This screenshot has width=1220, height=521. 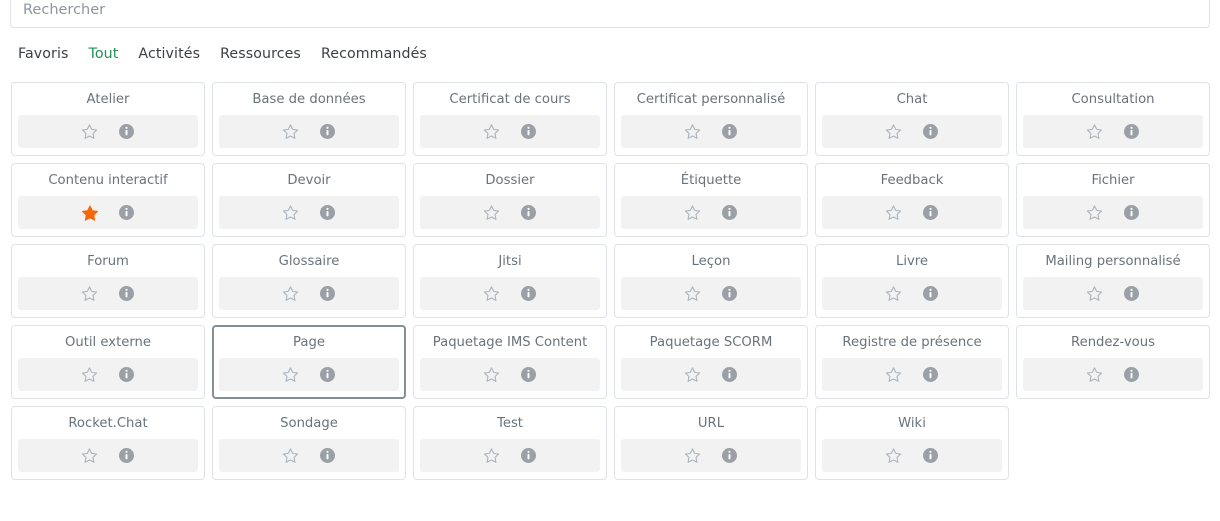 I want to click on activity-card-lecon: Leçon, so click(x=711, y=281).